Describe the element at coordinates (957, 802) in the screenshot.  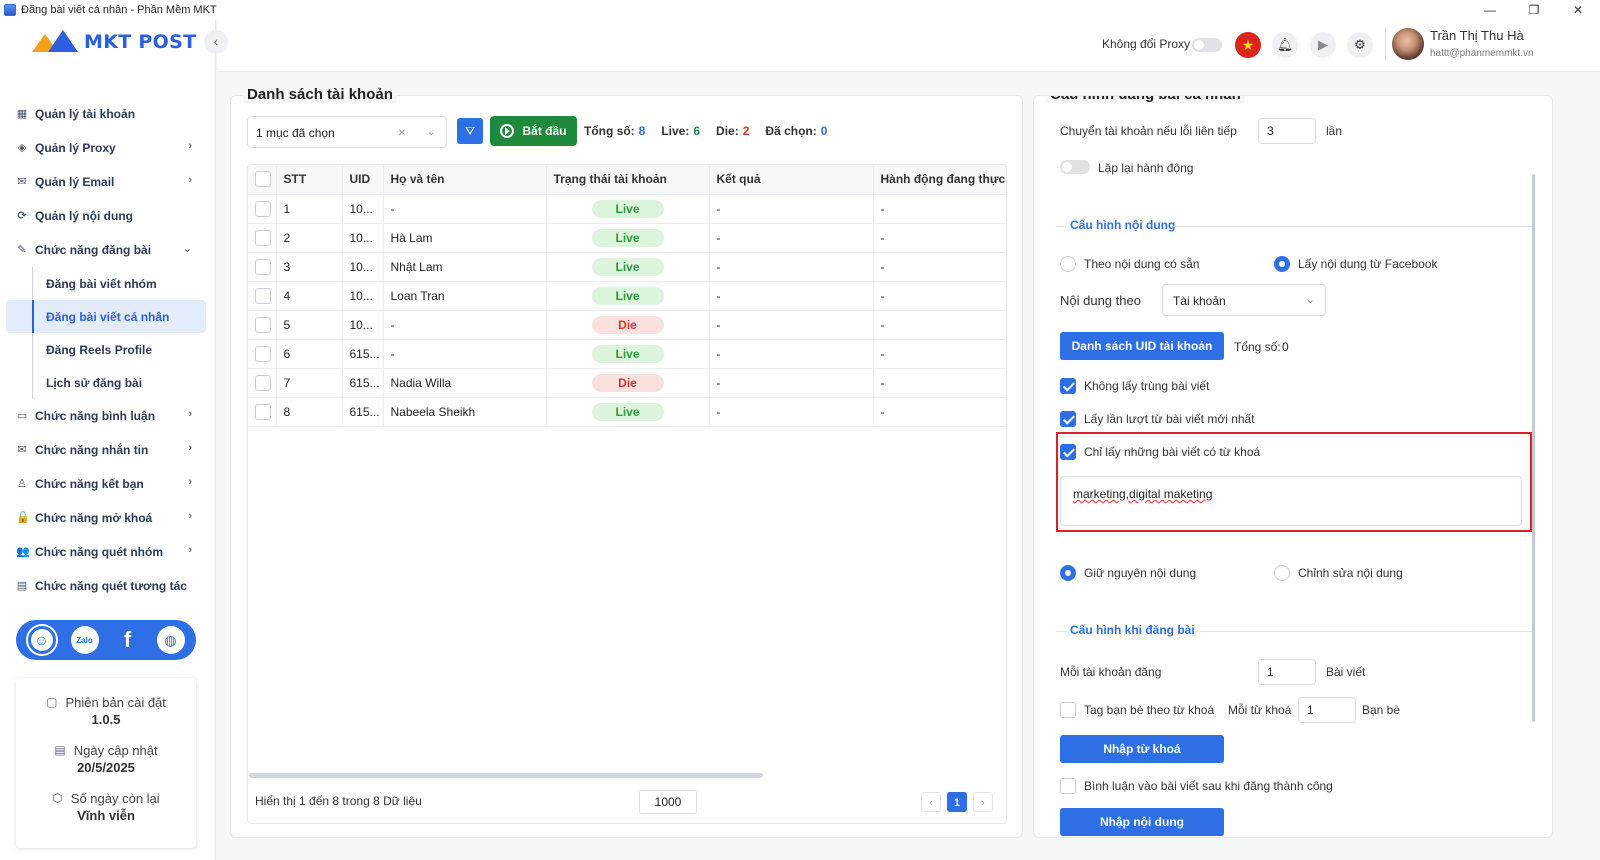
I see `page-button: 1` at that location.